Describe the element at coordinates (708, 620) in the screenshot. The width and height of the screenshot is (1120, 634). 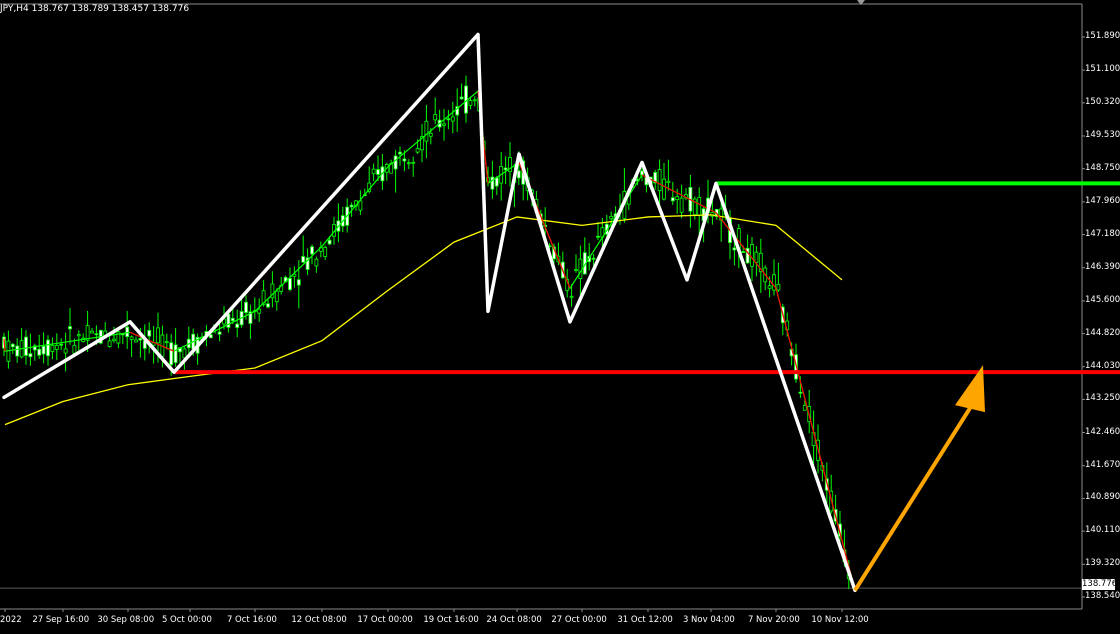
I see `x-tick-label: 3 Nov 04:00` at that location.